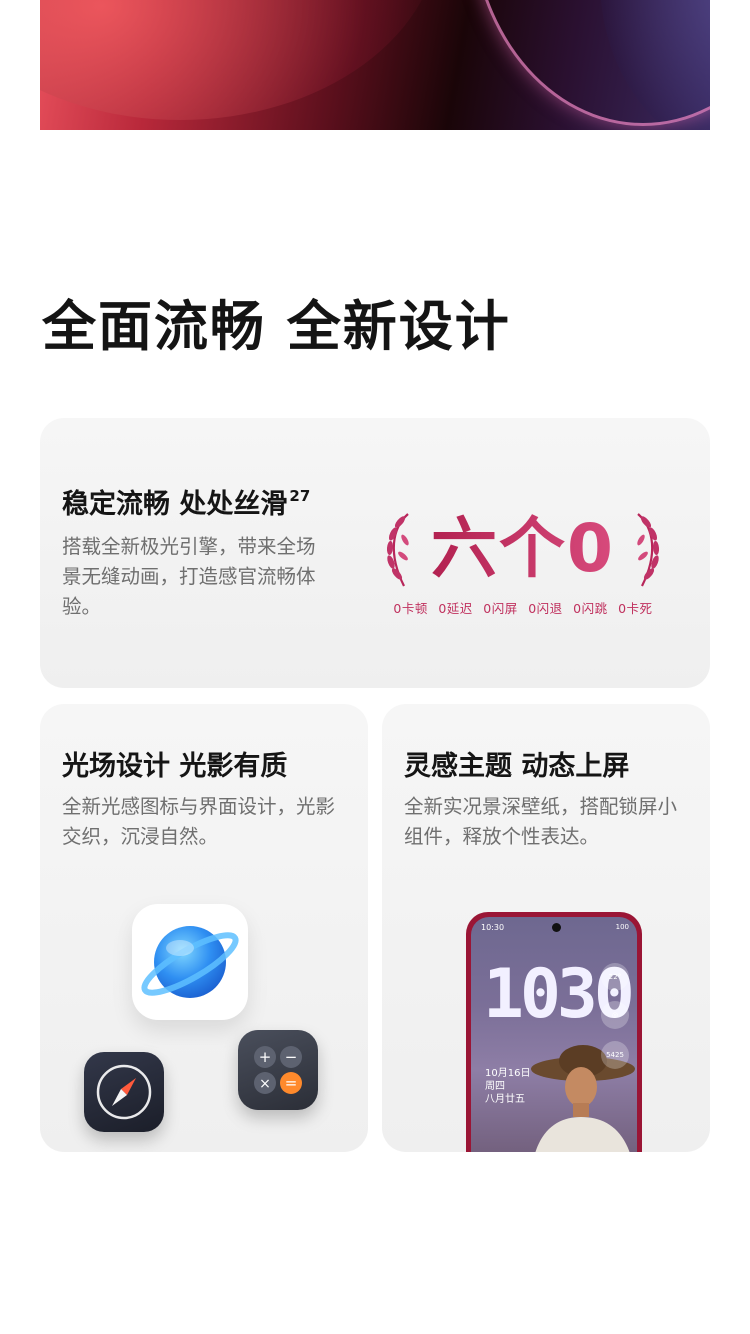  What do you see at coordinates (495, 1086) in the screenshot?
I see `lock-weekday: 周四` at bounding box center [495, 1086].